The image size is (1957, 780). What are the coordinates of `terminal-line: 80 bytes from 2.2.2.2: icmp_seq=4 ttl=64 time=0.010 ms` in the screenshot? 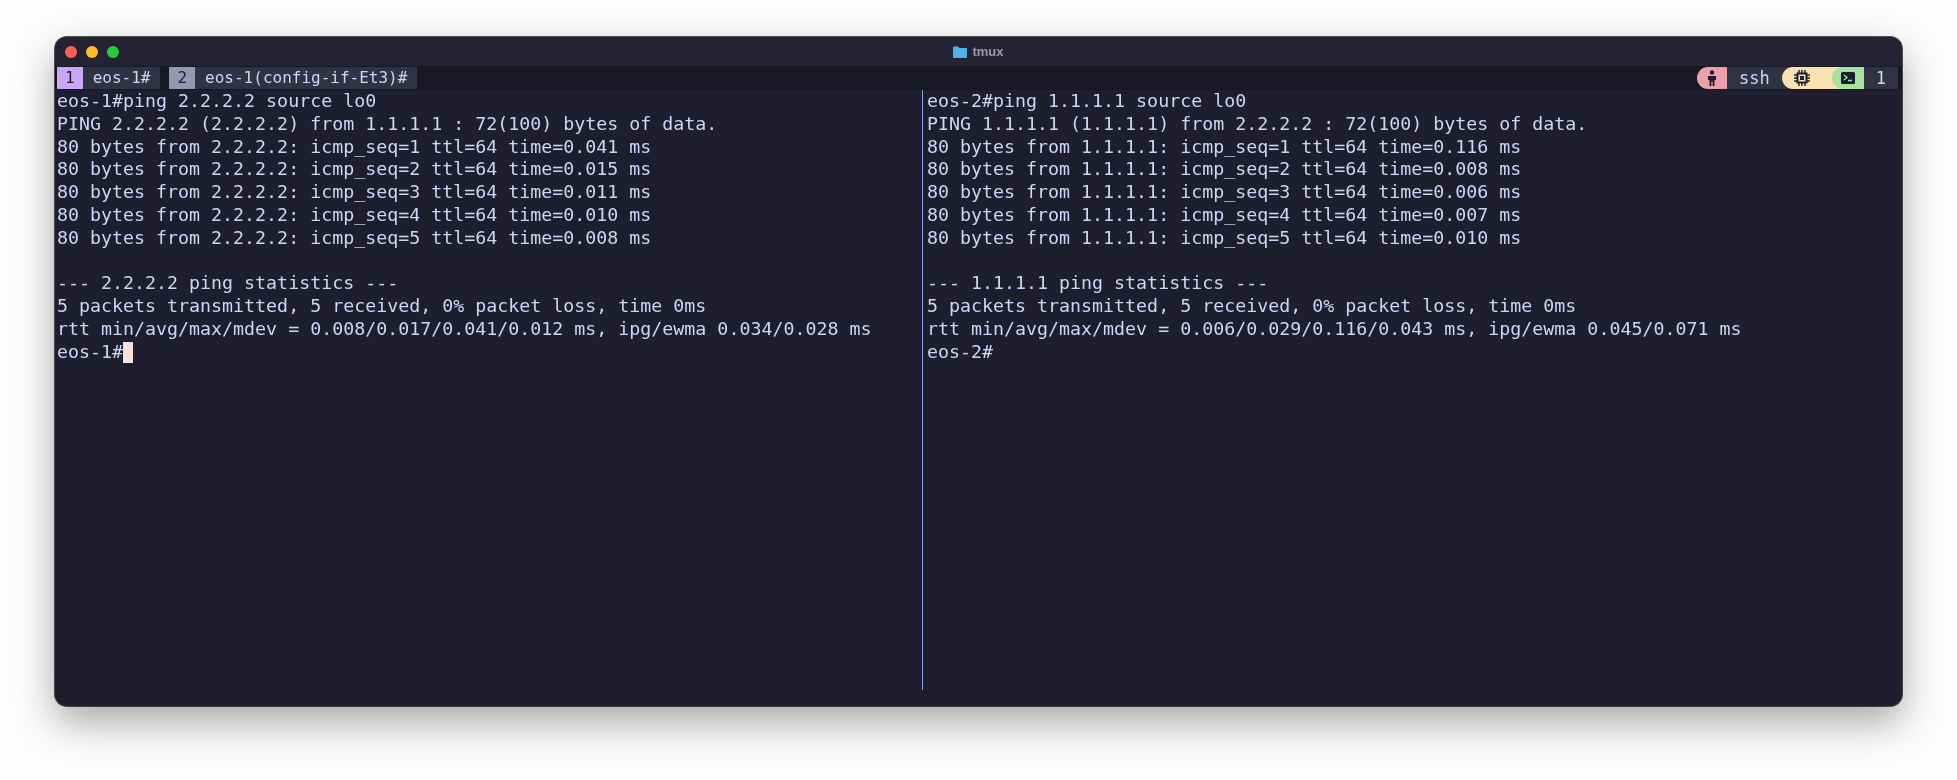 It's located at (354, 215).